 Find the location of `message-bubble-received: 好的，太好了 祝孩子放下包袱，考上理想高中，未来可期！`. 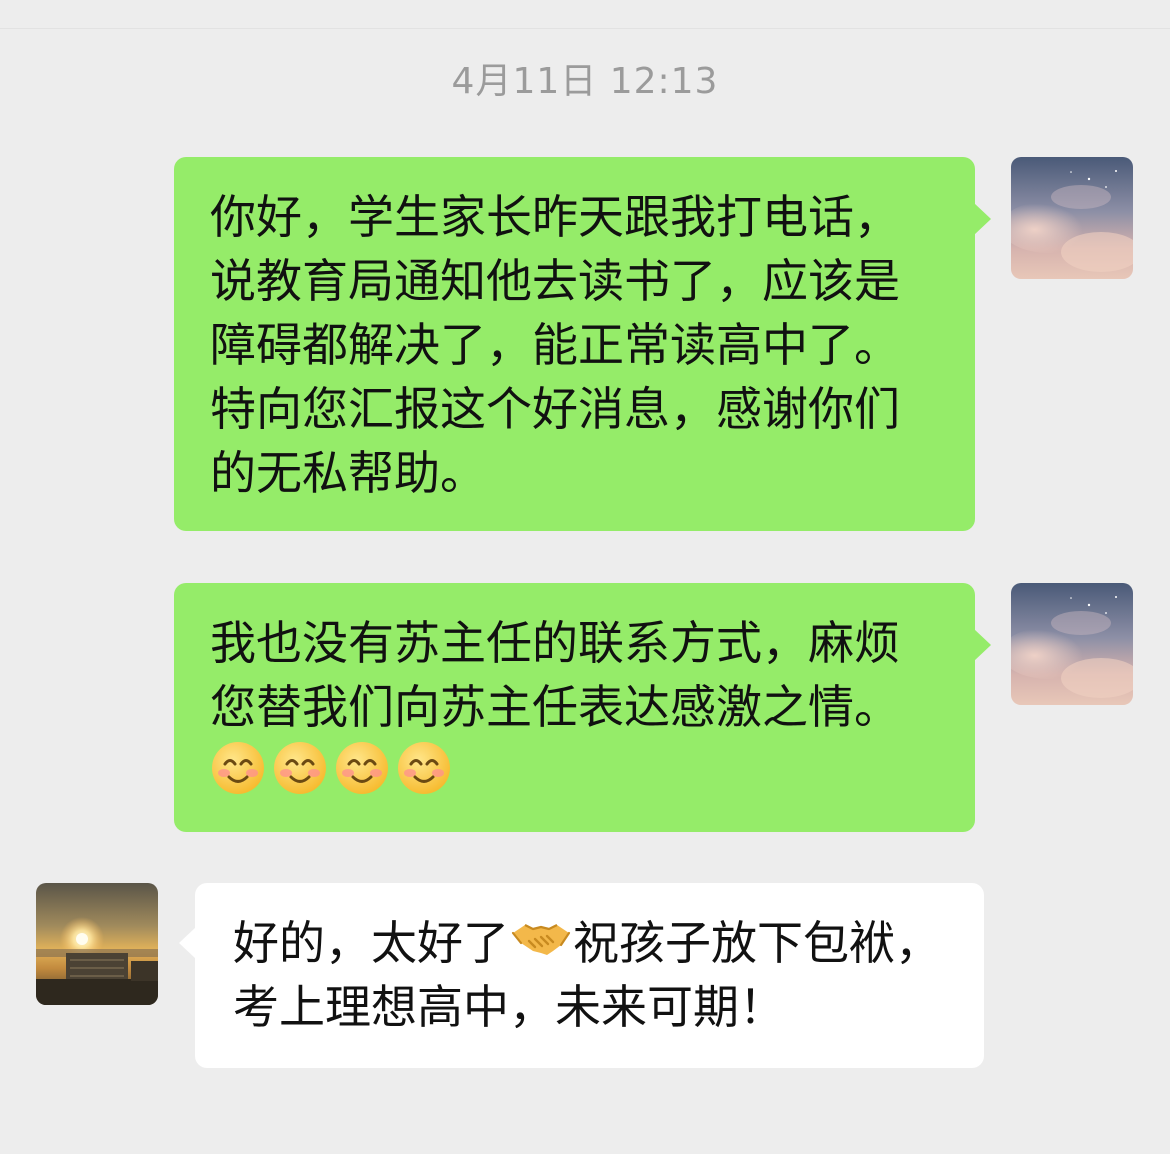

message-bubble-received: 好的，太好了 祝孩子放下包袱，考上理想高中，未来可期！ is located at coordinates (581, 975).